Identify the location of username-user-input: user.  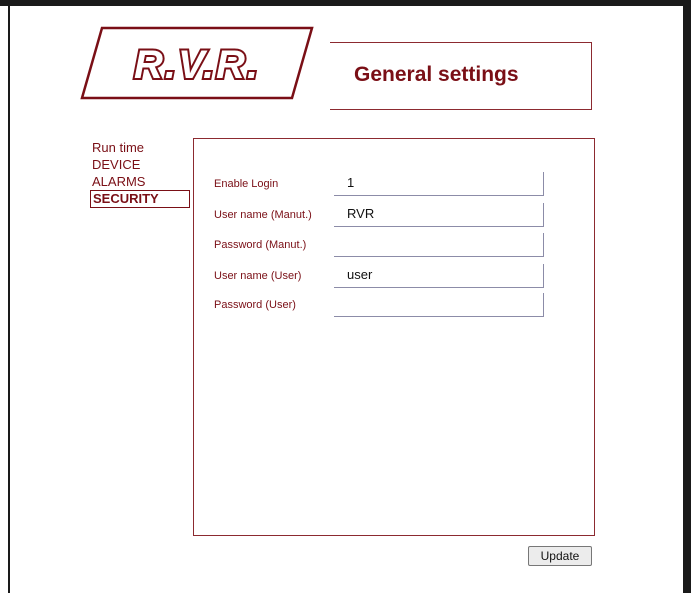
(439, 276).